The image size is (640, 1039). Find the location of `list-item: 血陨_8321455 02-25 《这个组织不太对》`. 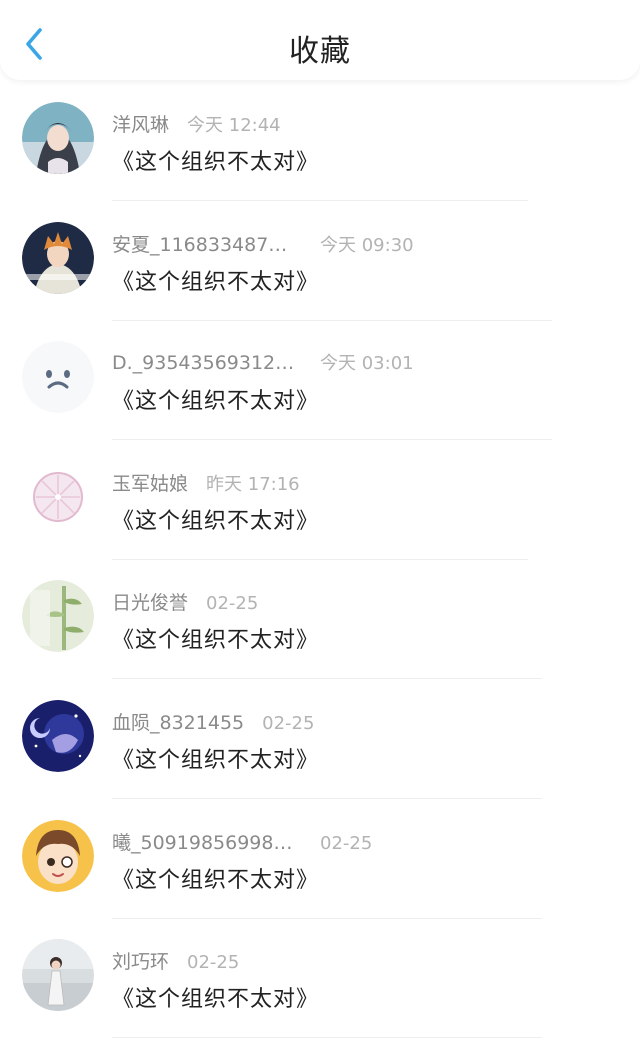

list-item: 血陨_8321455 02-25 《这个组织不太对》 is located at coordinates (320, 740).